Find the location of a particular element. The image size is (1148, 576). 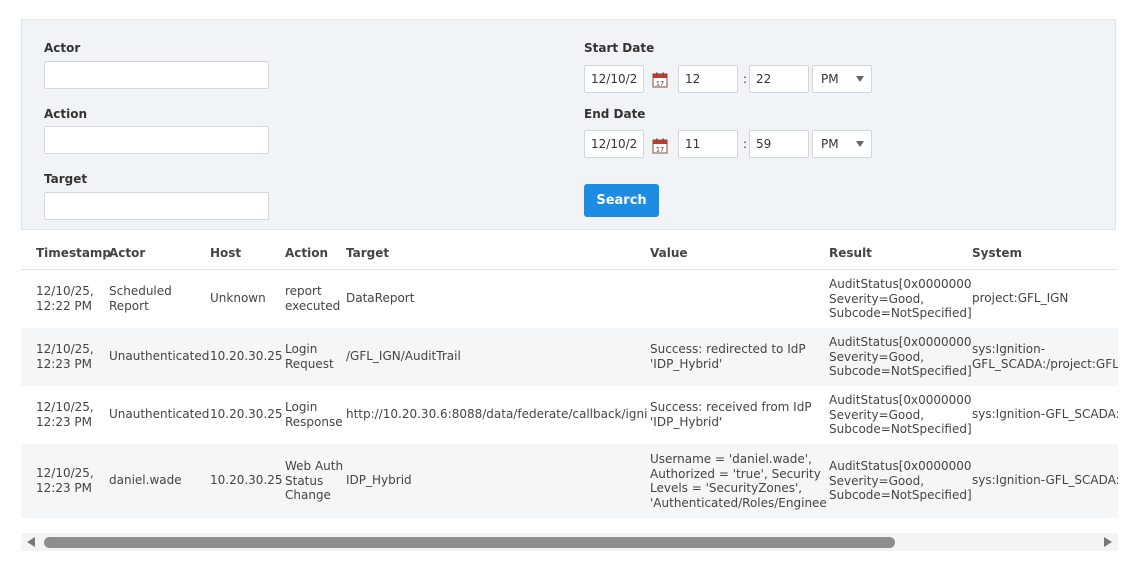

actor-input is located at coordinates (156, 75).